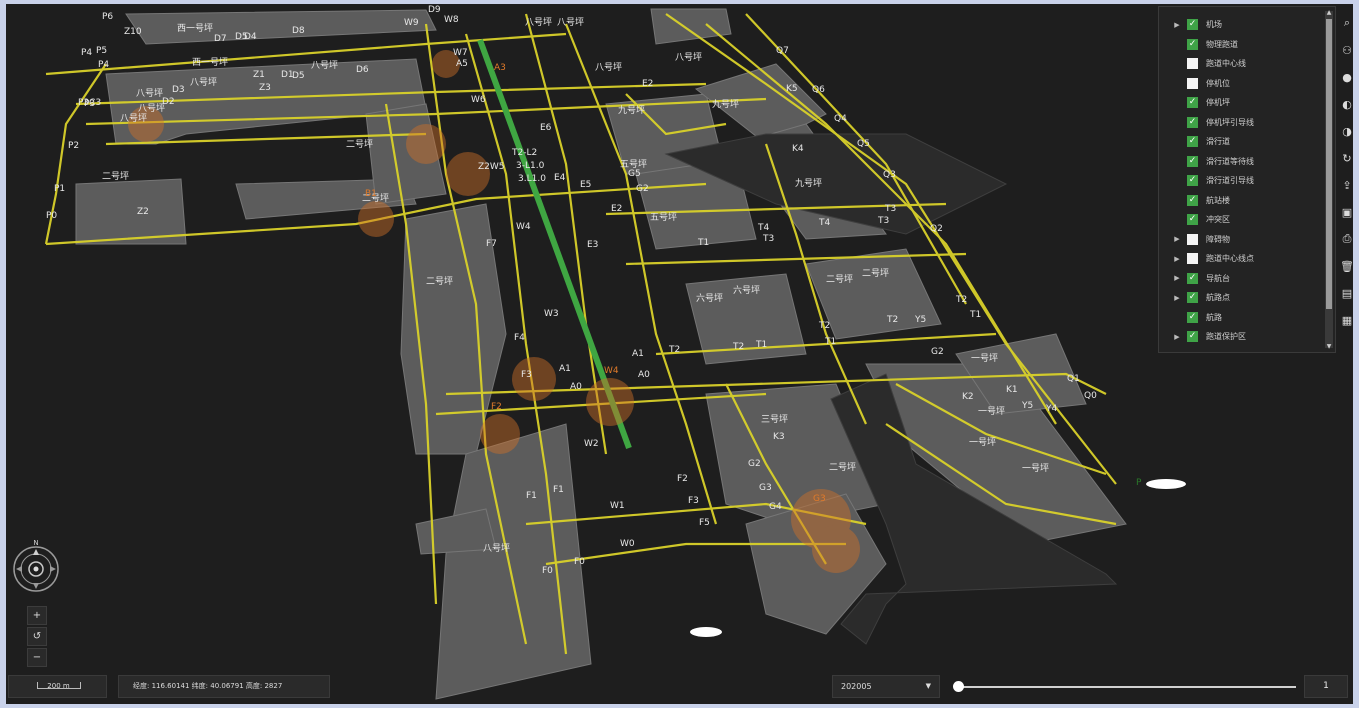  I want to click on trash-icon: 🗑, so click(1346, 266).